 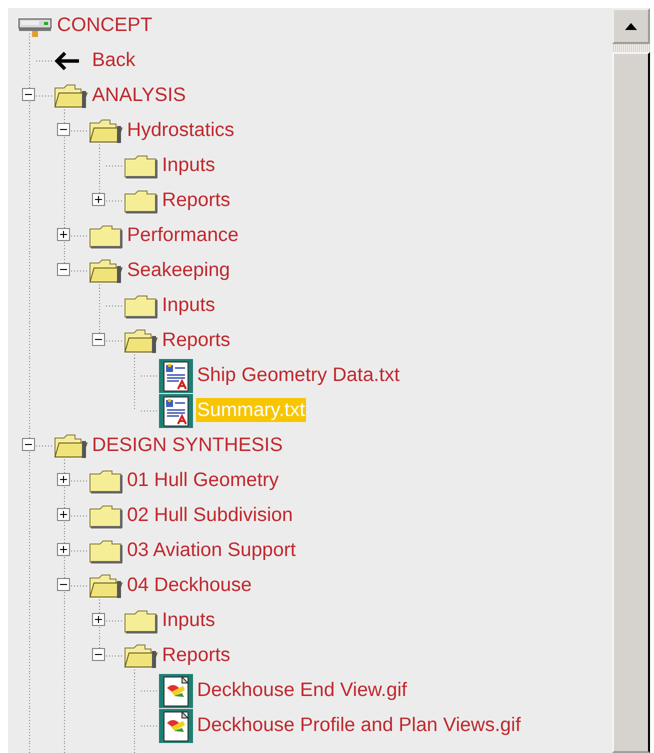 I want to click on up-triangle-icon, so click(x=631, y=26).